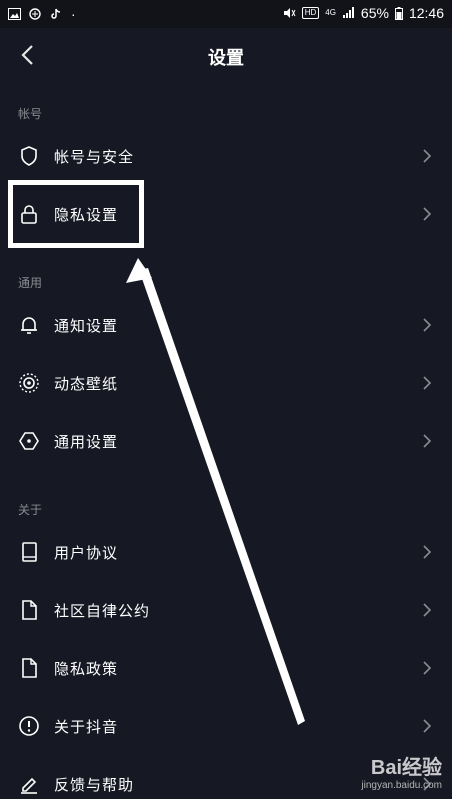  I want to click on shield-icon, so click(29, 156).